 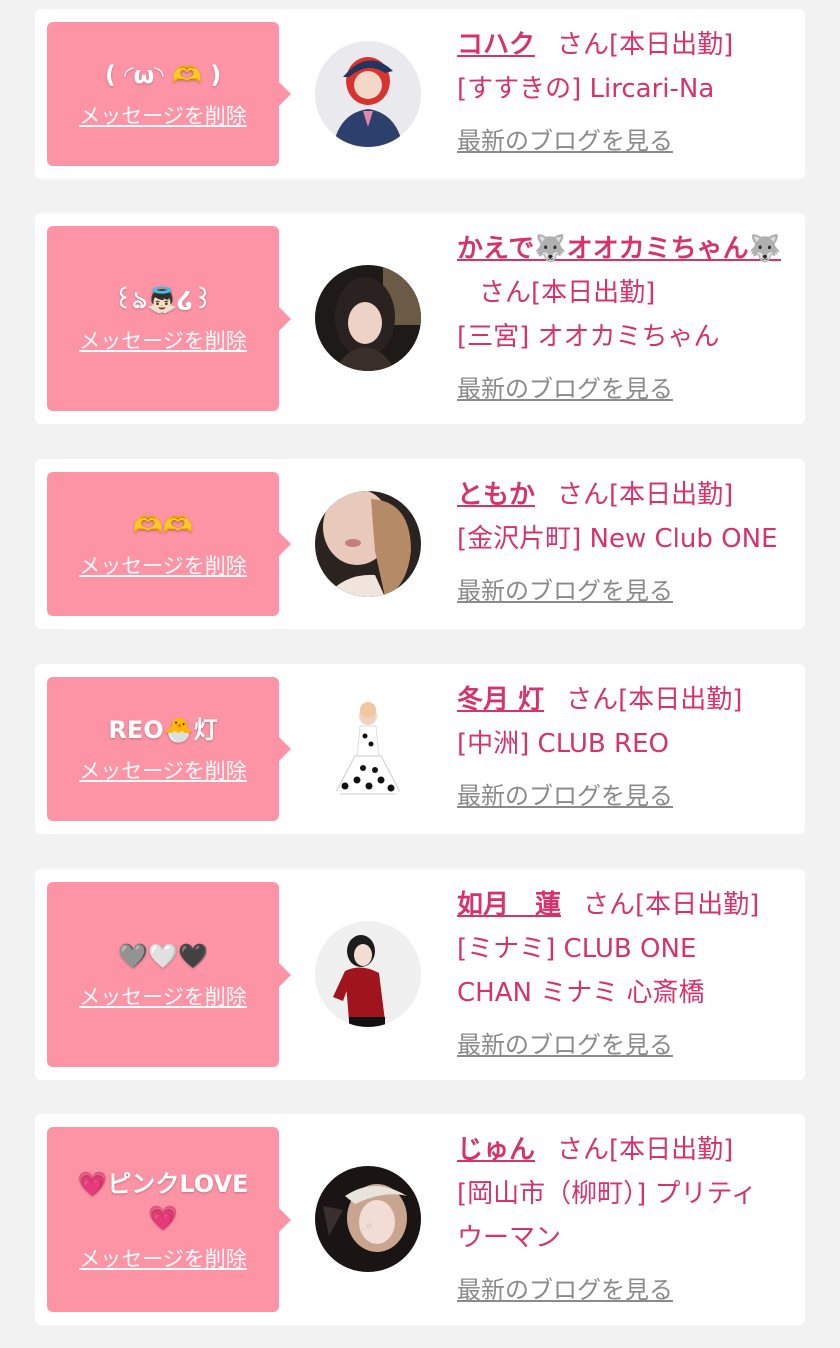 What do you see at coordinates (619, 249) in the screenshot?
I see `cast-name-link: かえで🐺オオカミちゃん🐺` at bounding box center [619, 249].